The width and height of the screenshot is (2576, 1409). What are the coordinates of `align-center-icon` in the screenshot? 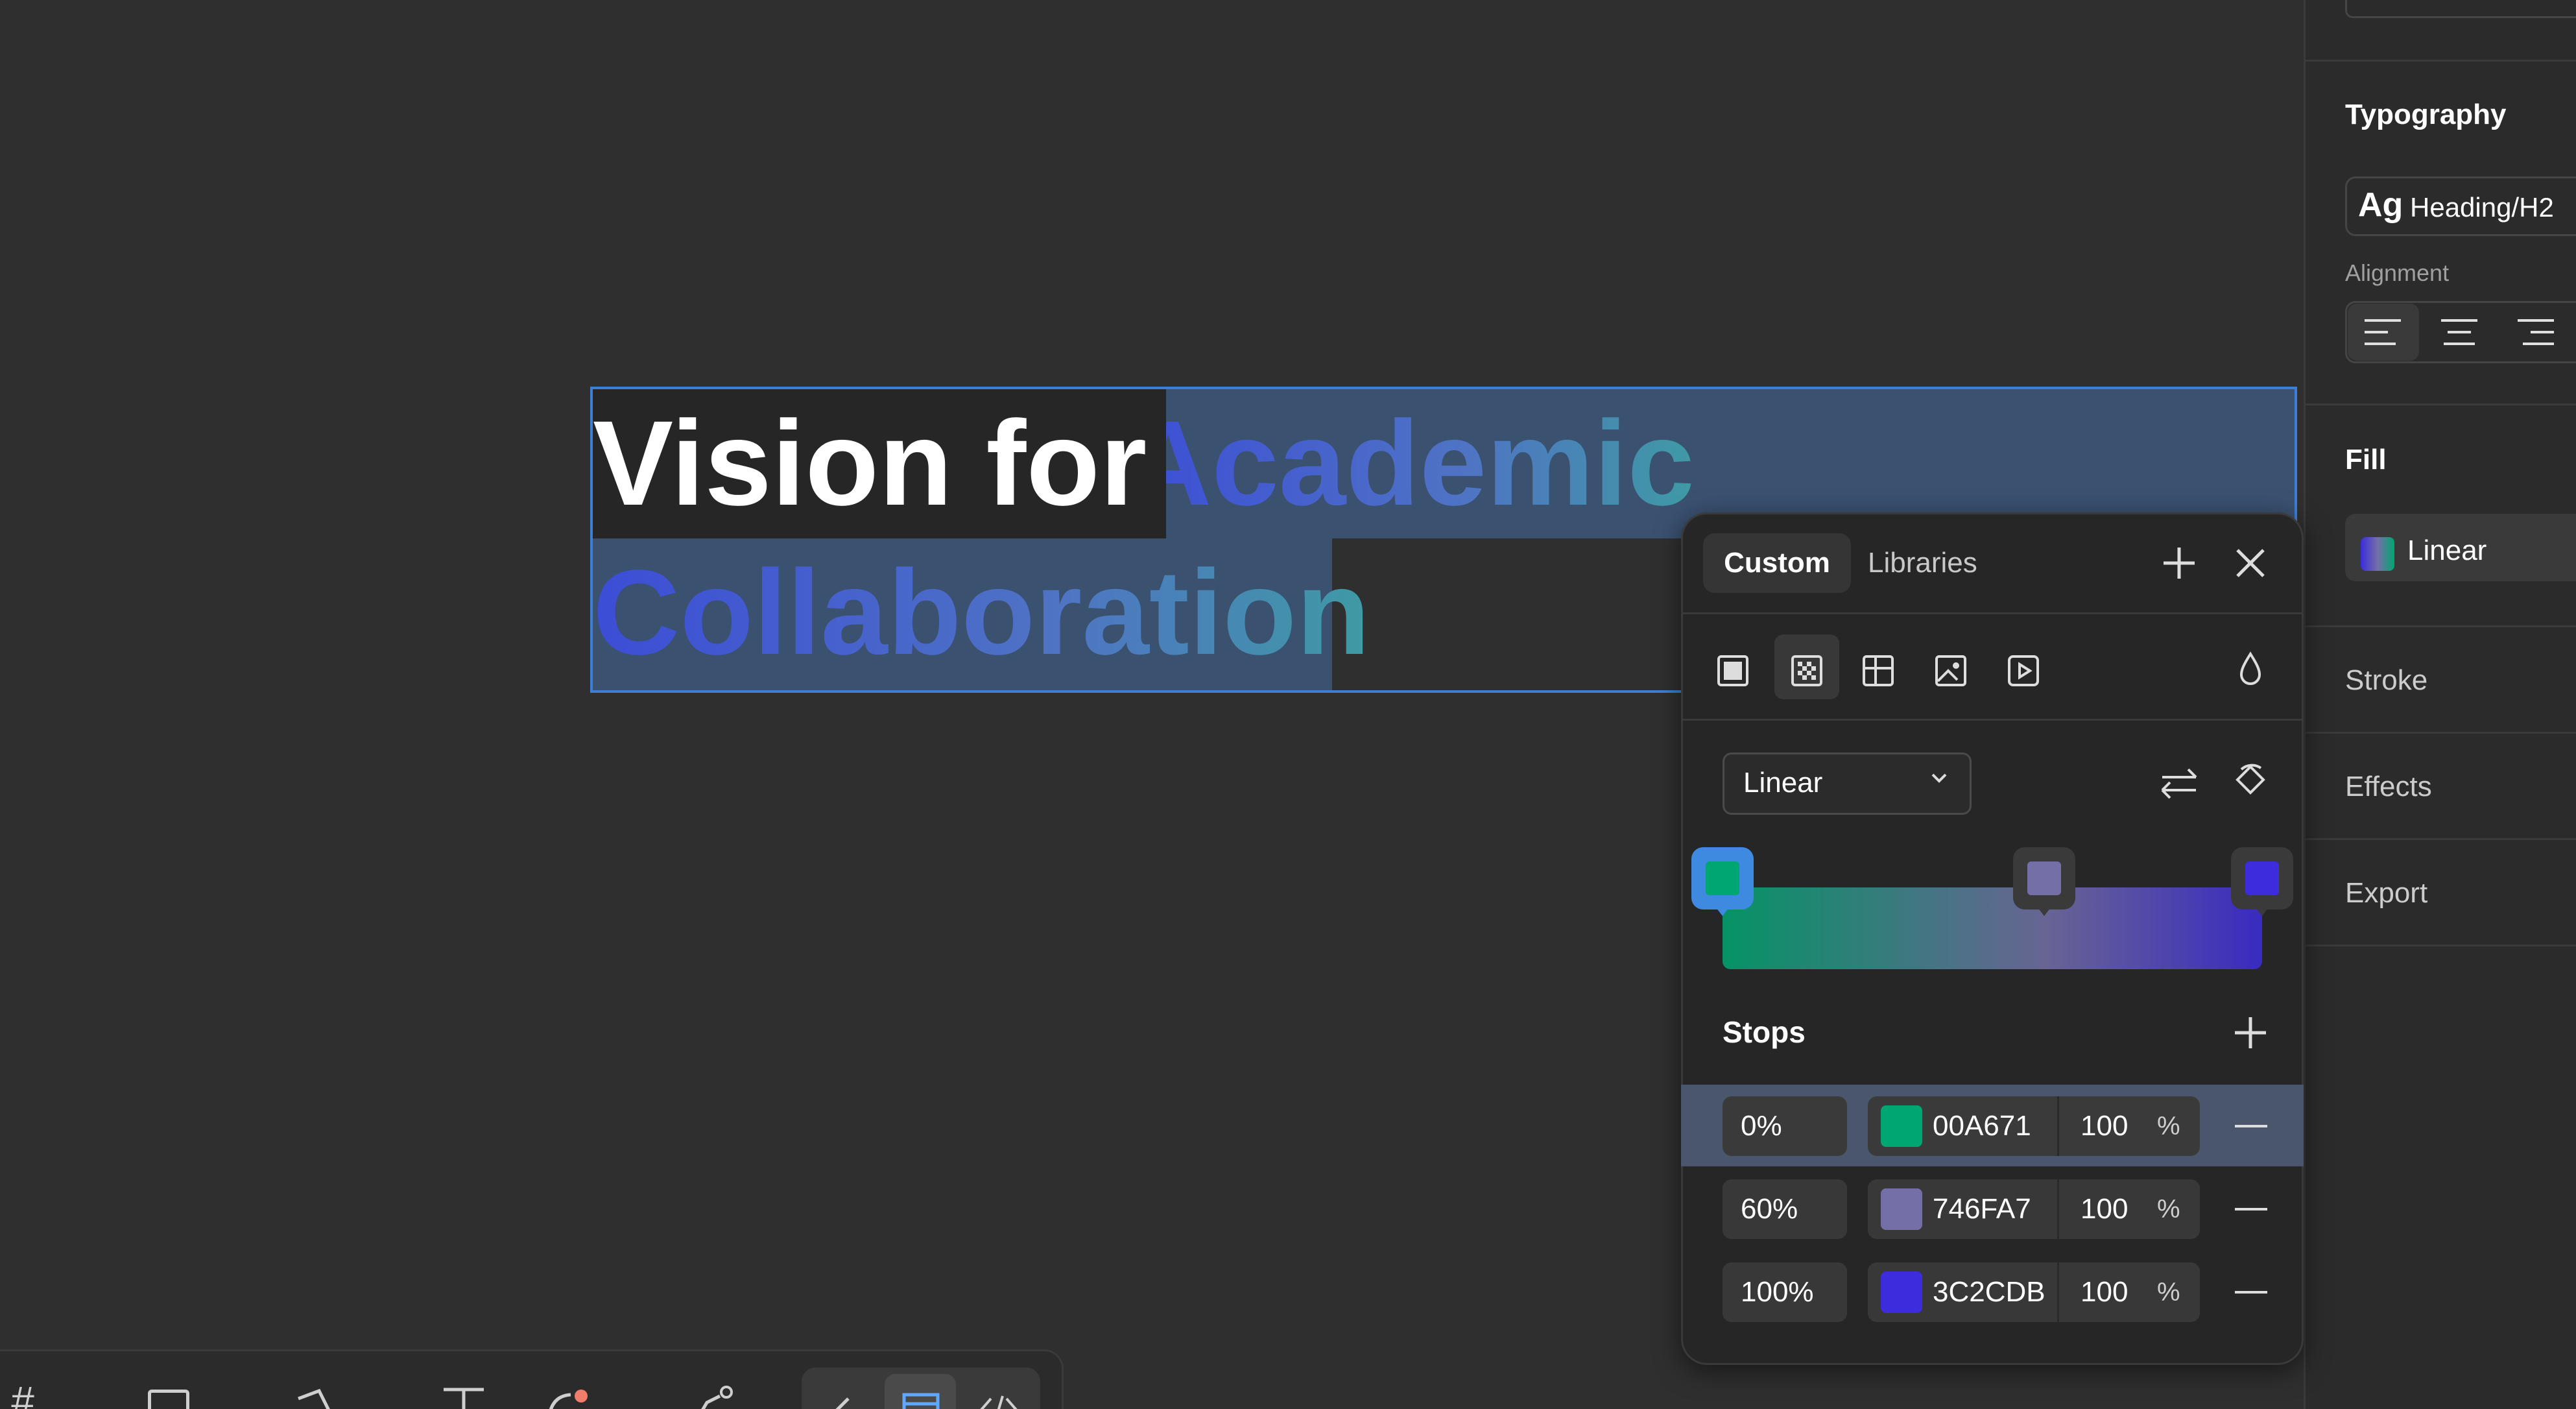 It's located at (2459, 332).